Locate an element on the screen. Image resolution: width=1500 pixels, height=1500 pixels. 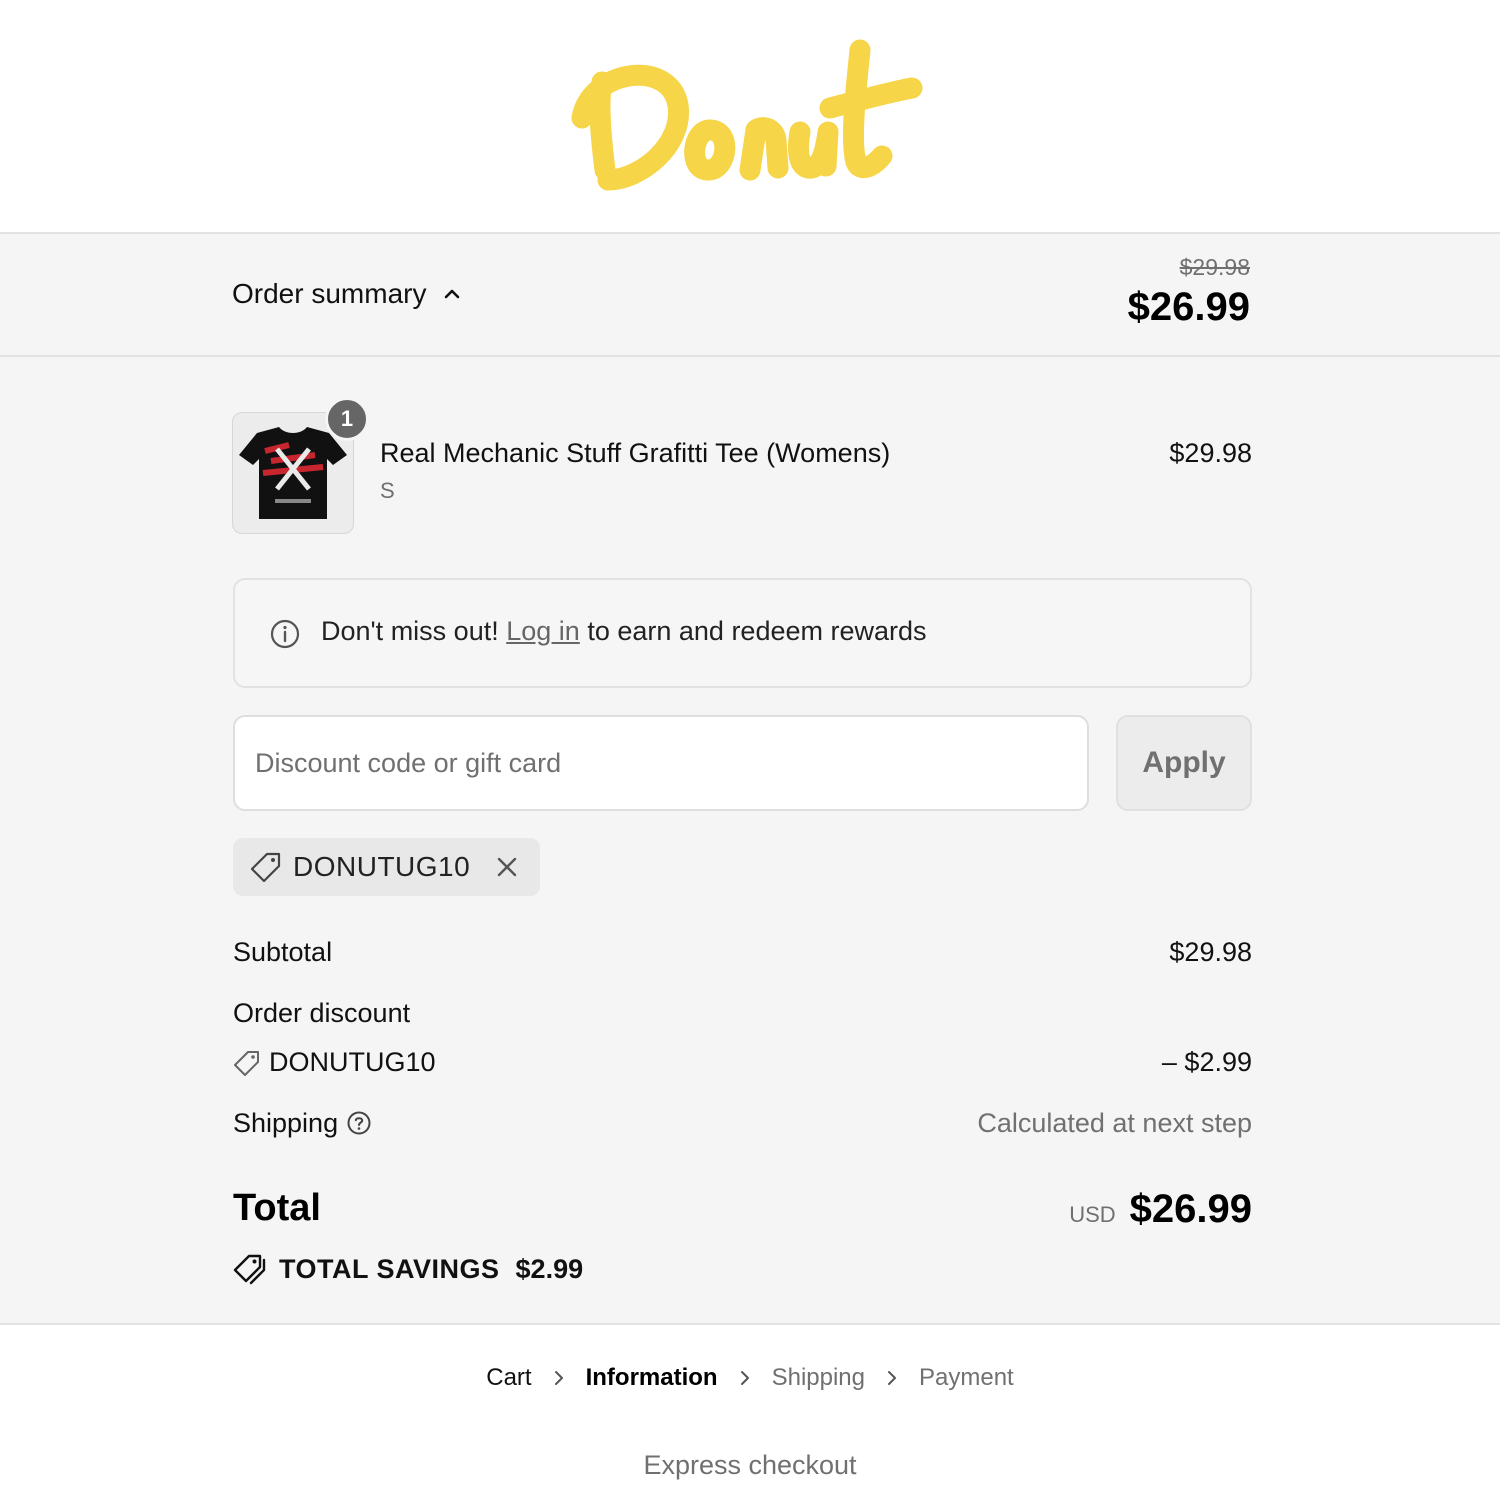
order-summary-bar: Order summary $29.98 $26.99 is located at coordinates (750, 294).